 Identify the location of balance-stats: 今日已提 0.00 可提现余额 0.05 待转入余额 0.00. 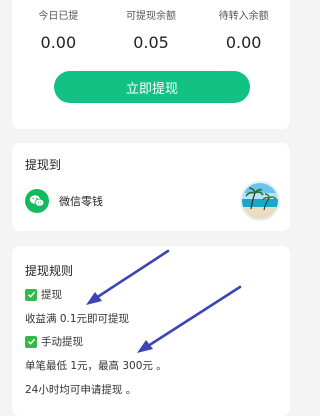
(151, 32).